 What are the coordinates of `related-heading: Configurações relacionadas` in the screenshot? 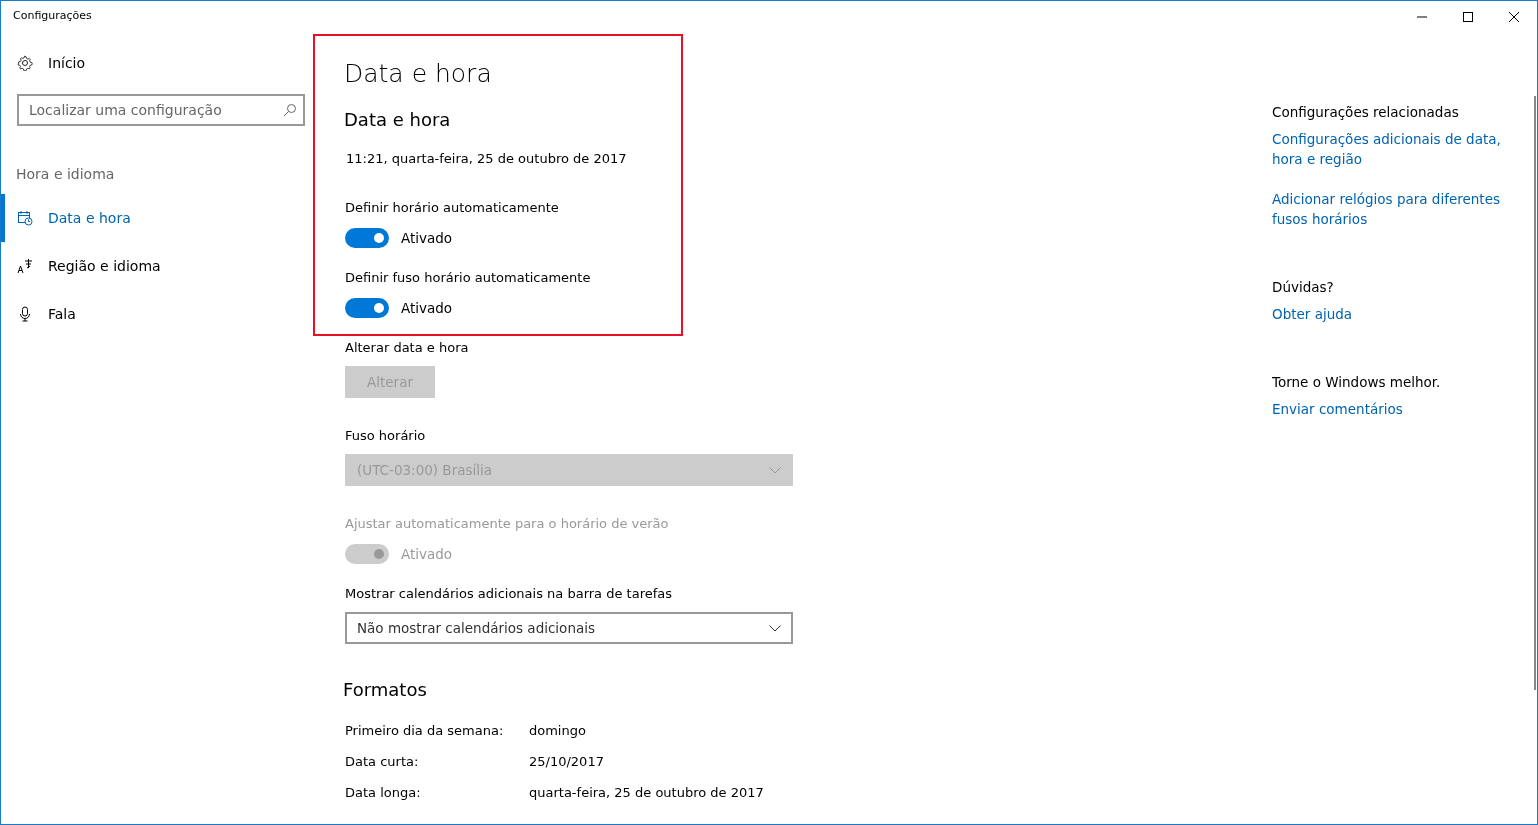 It's located at (1365, 112).